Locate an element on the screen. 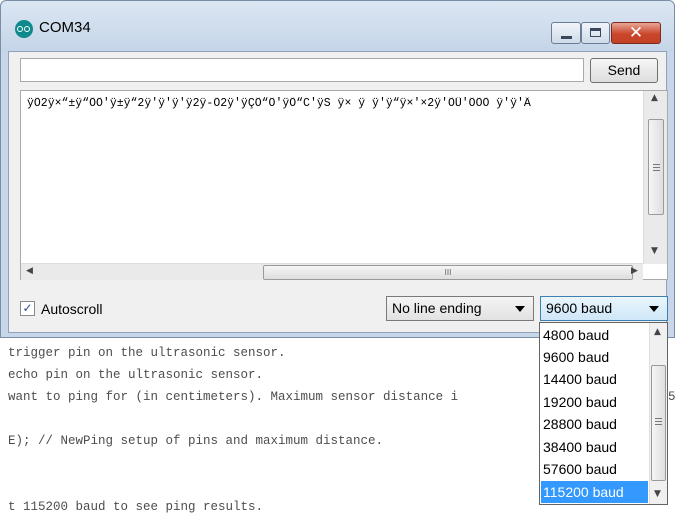 The image size is (675, 516). code-line: t 115200 baud to see ping results. is located at coordinates (136, 507).